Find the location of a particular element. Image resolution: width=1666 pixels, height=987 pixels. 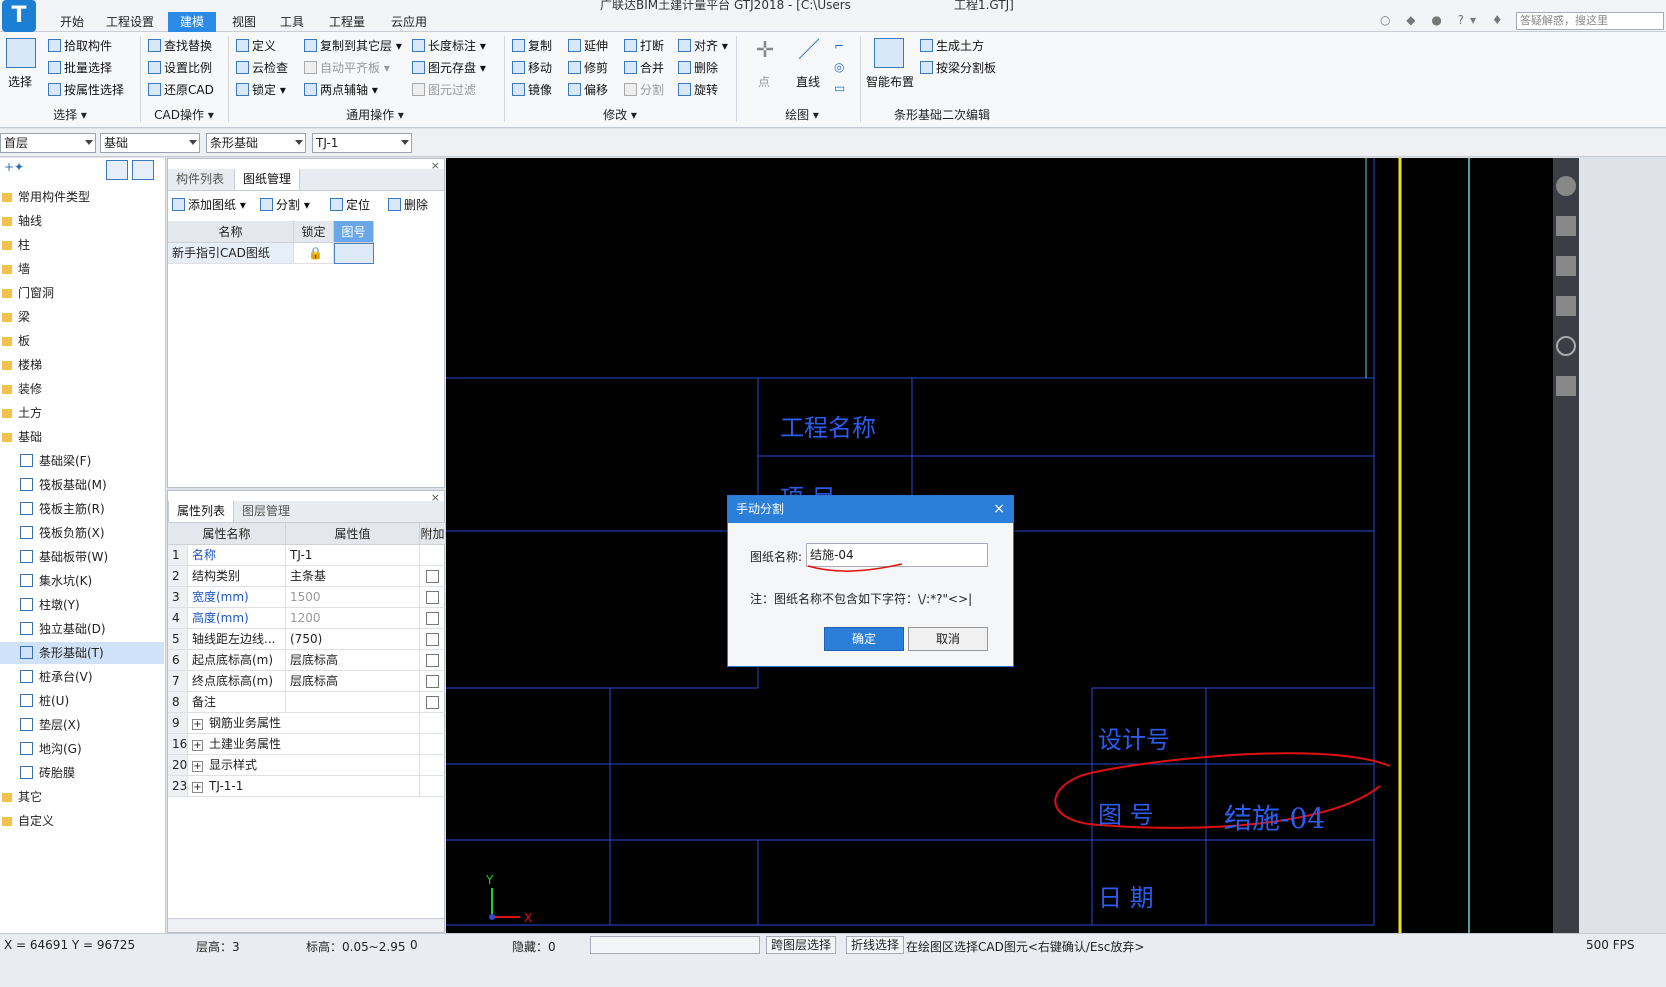

menu-view: 视图 is located at coordinates (244, 22).